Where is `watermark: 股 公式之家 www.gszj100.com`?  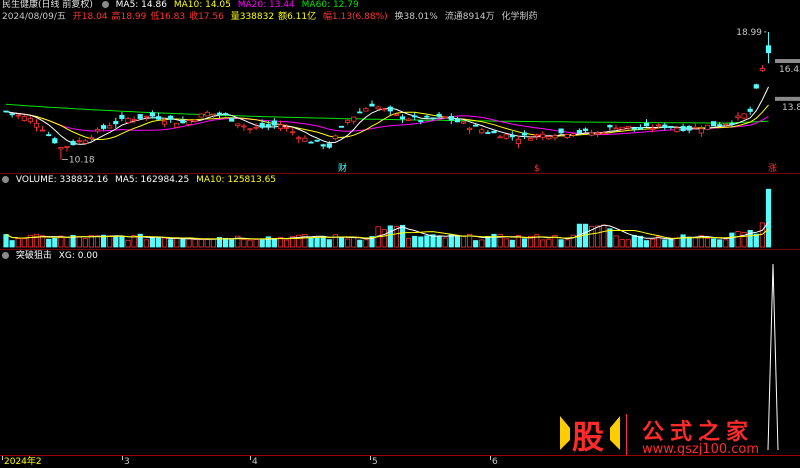 watermark: 股 公式之家 www.gszj100.com is located at coordinates (671, 434).